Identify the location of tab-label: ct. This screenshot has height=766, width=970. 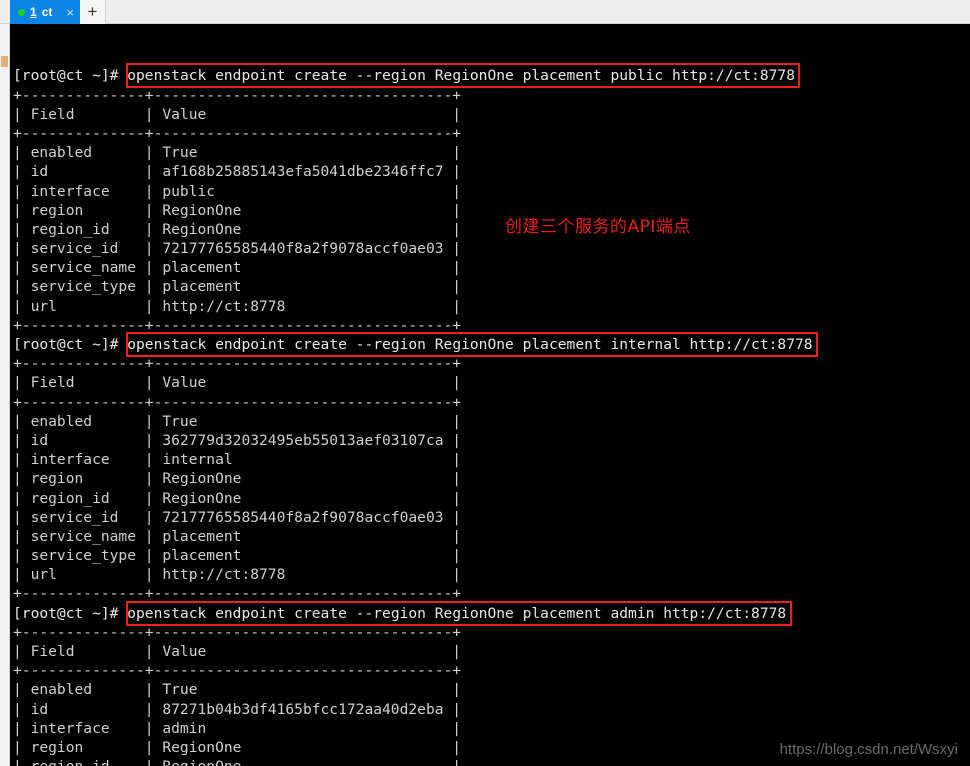
(47, 12).